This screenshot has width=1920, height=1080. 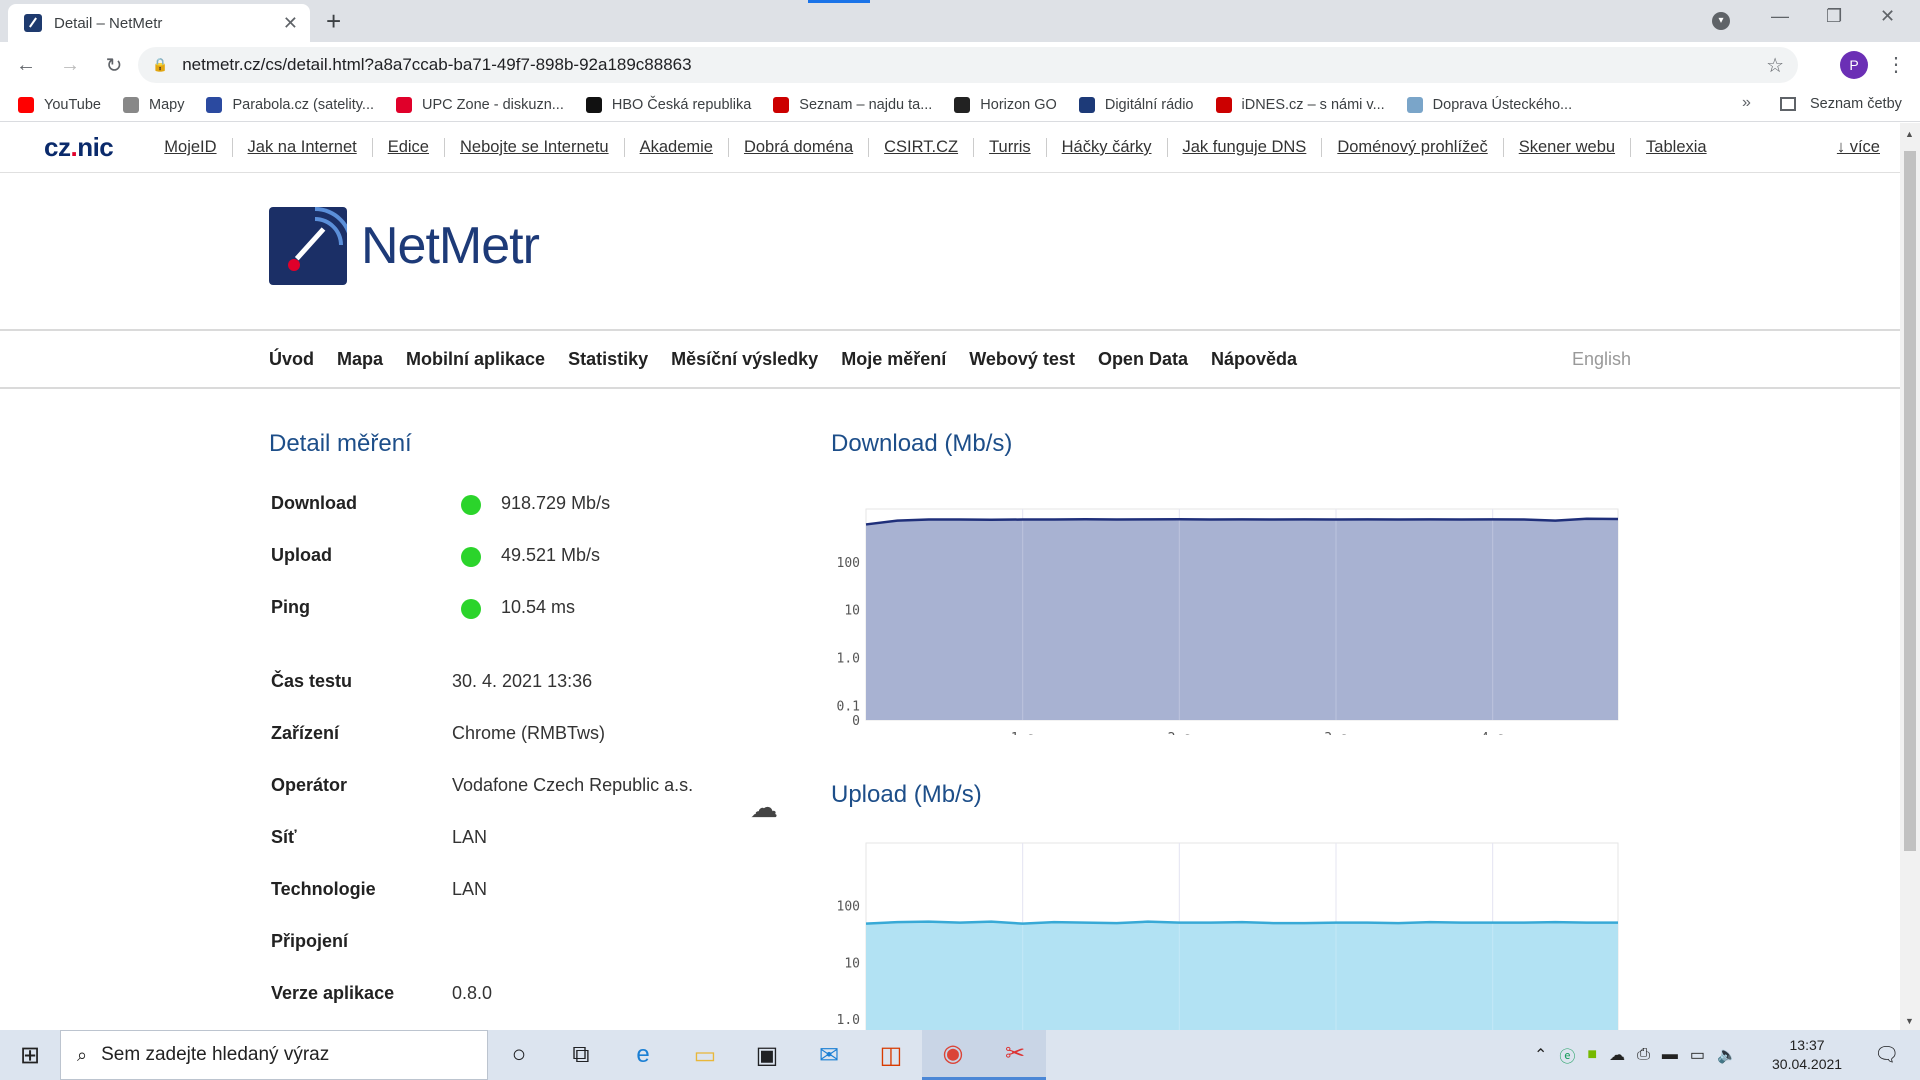 What do you see at coordinates (160, 65) in the screenshot?
I see `lock-icon: 🔒` at bounding box center [160, 65].